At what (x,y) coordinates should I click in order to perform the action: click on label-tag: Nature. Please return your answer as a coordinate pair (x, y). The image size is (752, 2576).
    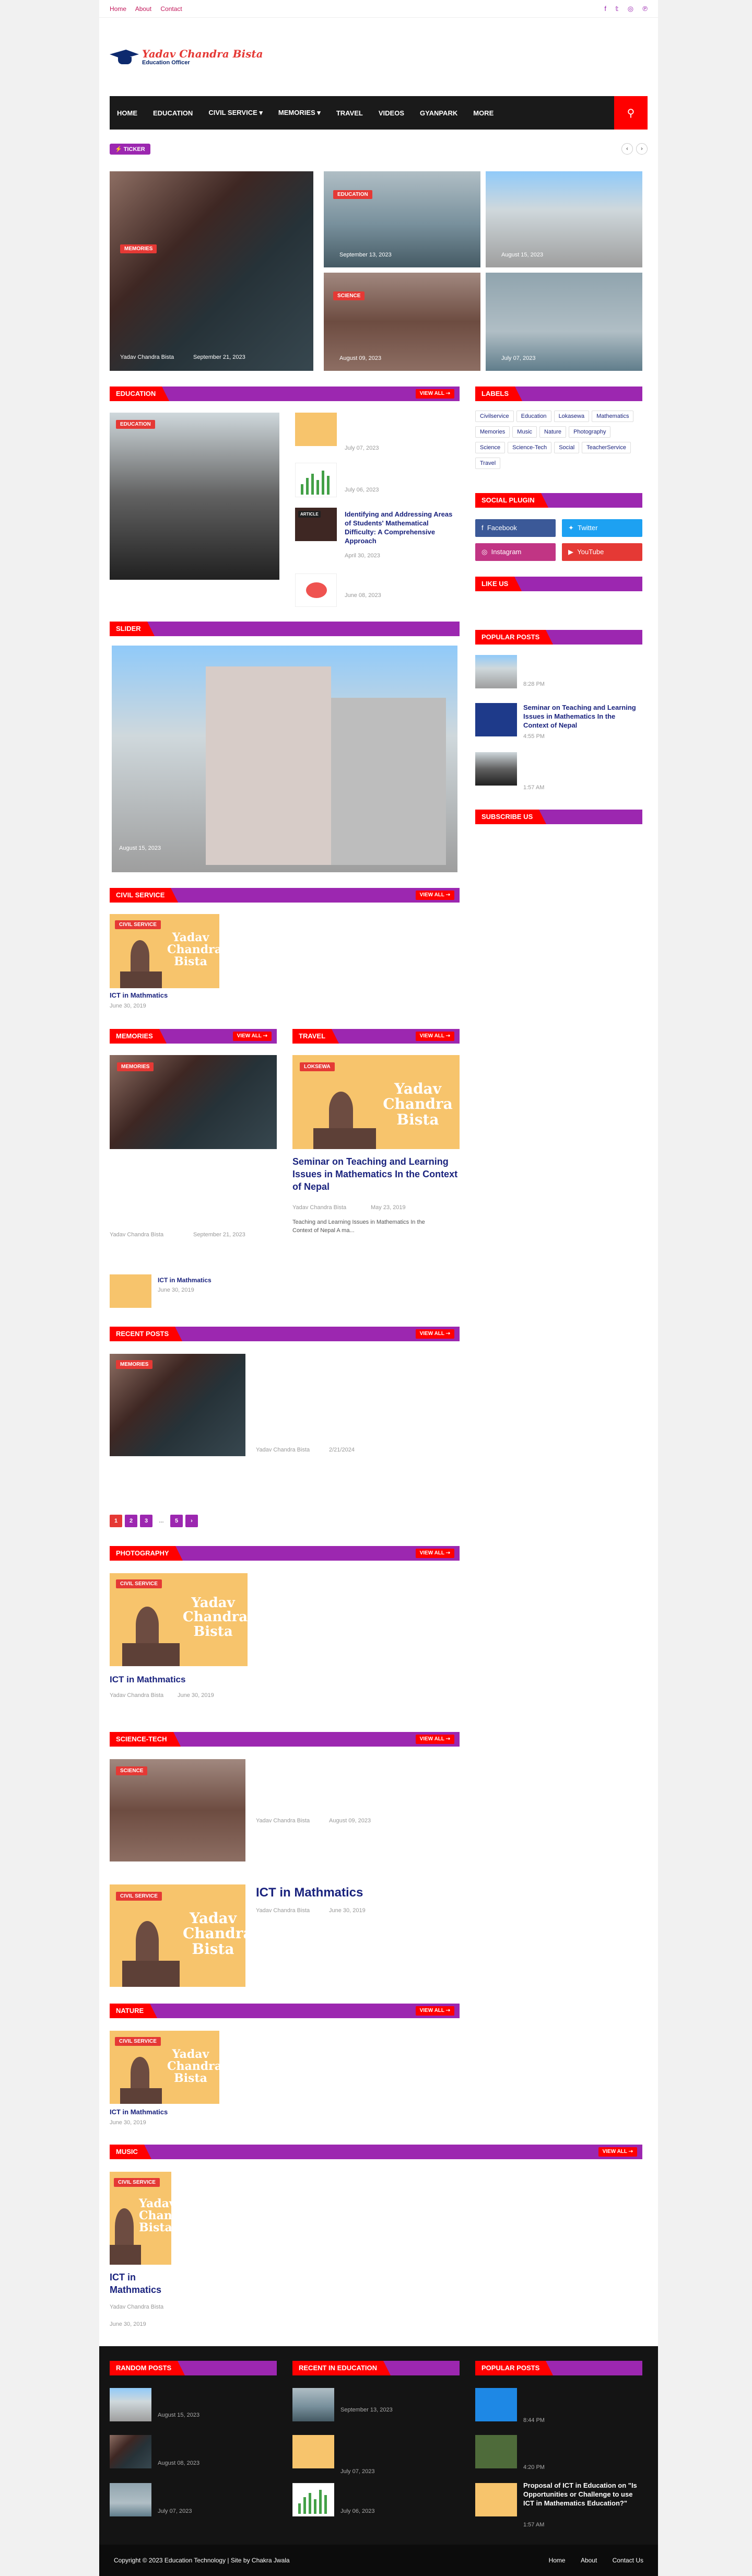
    Looking at the image, I should click on (553, 432).